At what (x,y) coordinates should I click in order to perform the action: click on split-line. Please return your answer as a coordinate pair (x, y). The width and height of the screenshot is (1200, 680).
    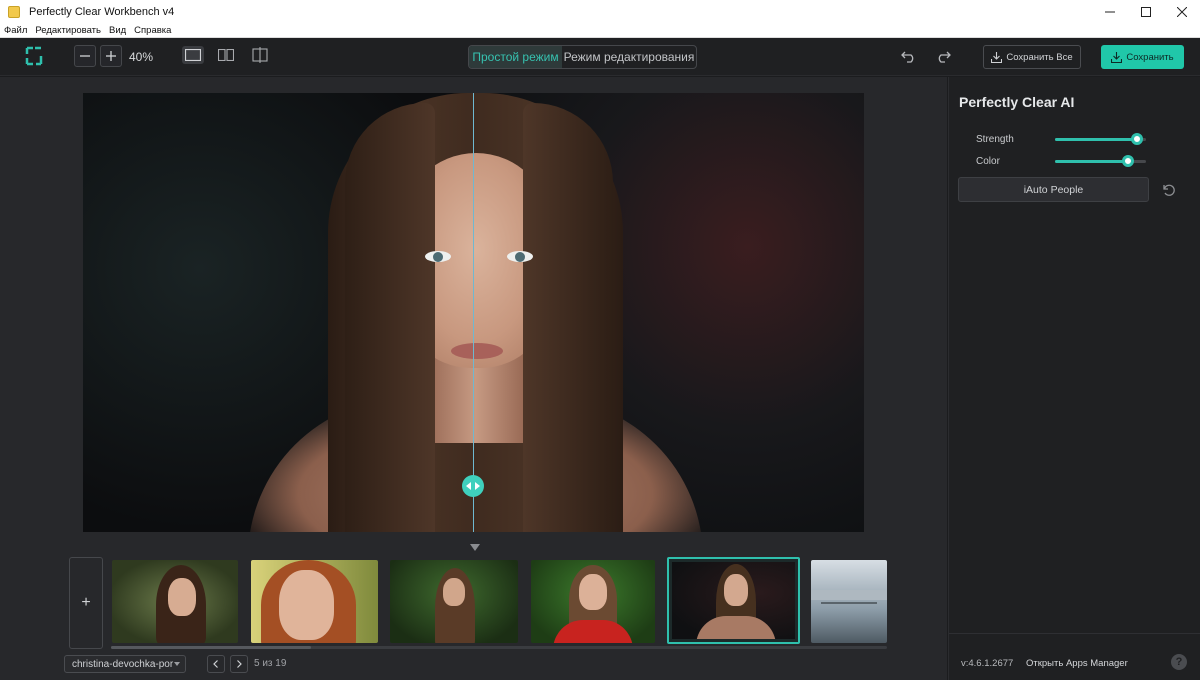
    Looking at the image, I should click on (473, 312).